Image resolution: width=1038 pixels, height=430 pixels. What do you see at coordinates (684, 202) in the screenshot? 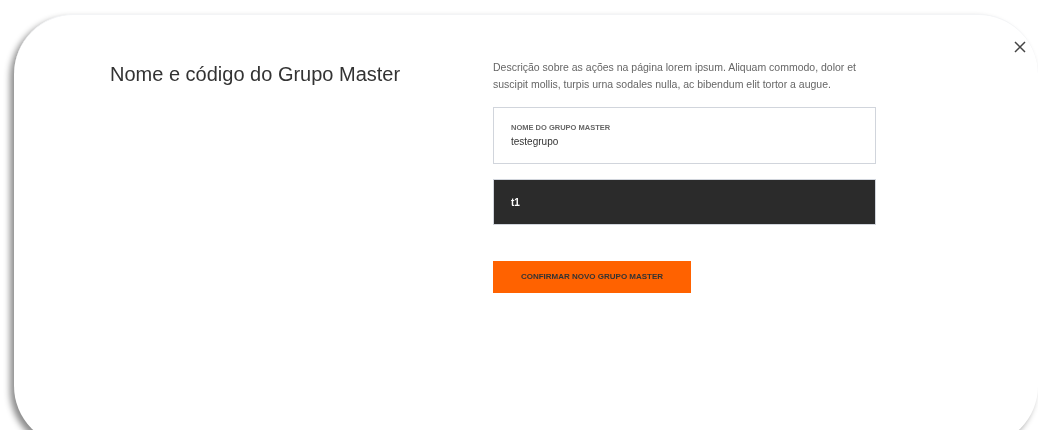
I see `text-field: t1` at bounding box center [684, 202].